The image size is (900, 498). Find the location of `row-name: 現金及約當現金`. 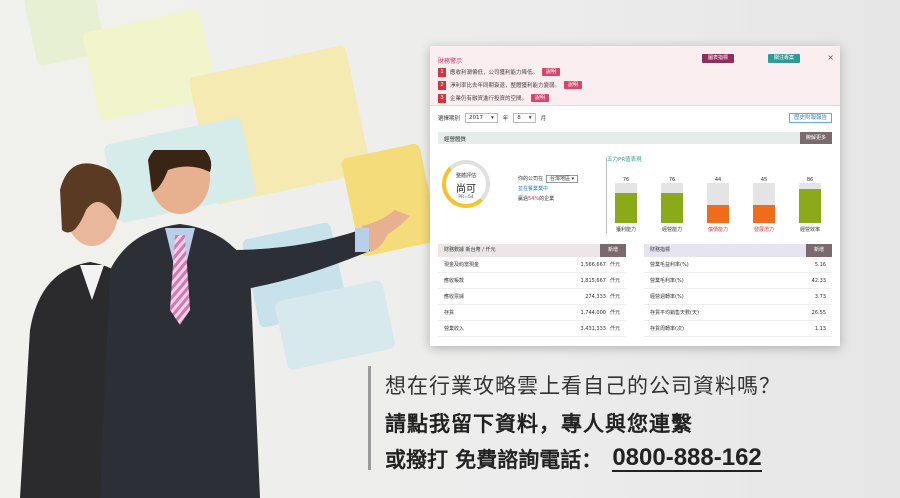

row-name: 現金及約當現金 is located at coordinates (462, 265).